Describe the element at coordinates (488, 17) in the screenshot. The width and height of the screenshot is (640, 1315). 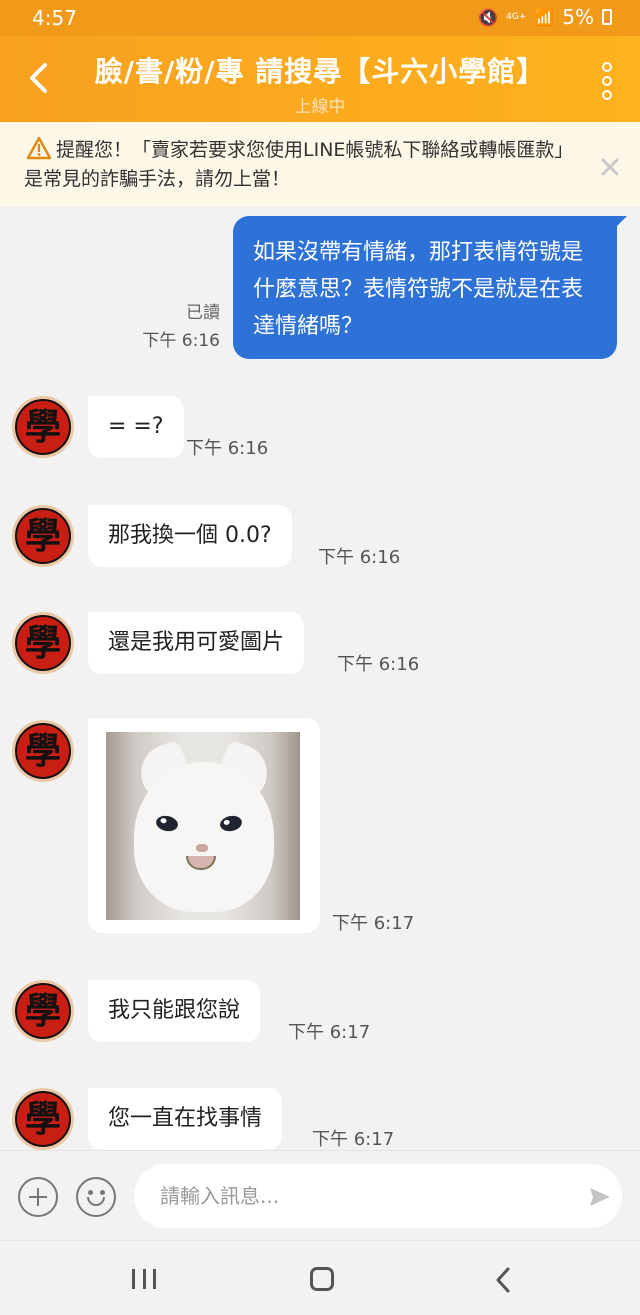
I see `mute-icon: 🔇` at that location.